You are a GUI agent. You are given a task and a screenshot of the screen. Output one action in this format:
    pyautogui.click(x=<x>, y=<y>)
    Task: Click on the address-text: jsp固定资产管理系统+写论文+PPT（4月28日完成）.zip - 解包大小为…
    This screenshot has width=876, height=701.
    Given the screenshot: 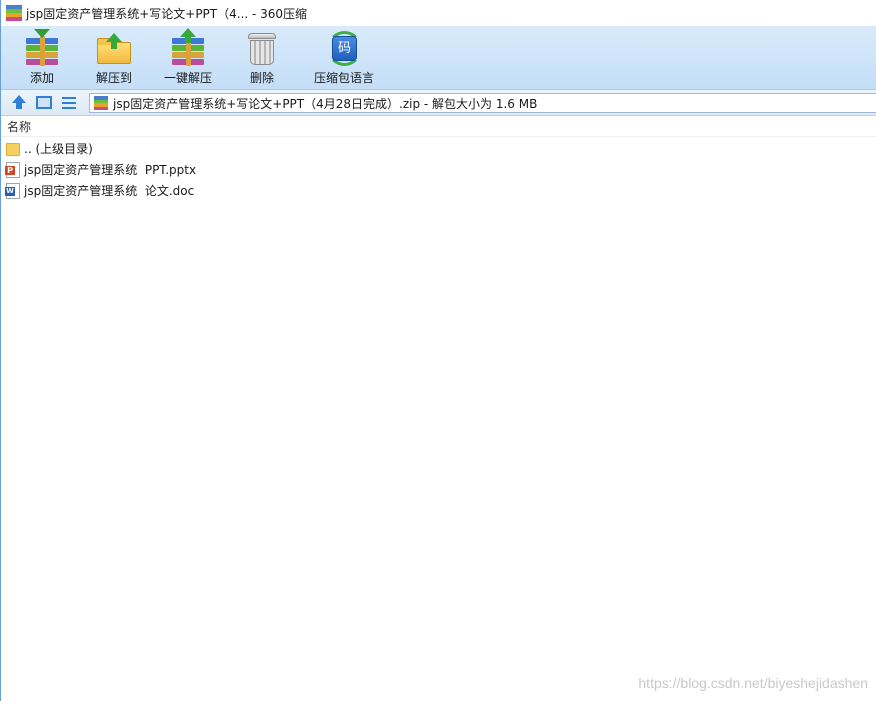 What is the action you would take?
    pyautogui.click(x=325, y=103)
    